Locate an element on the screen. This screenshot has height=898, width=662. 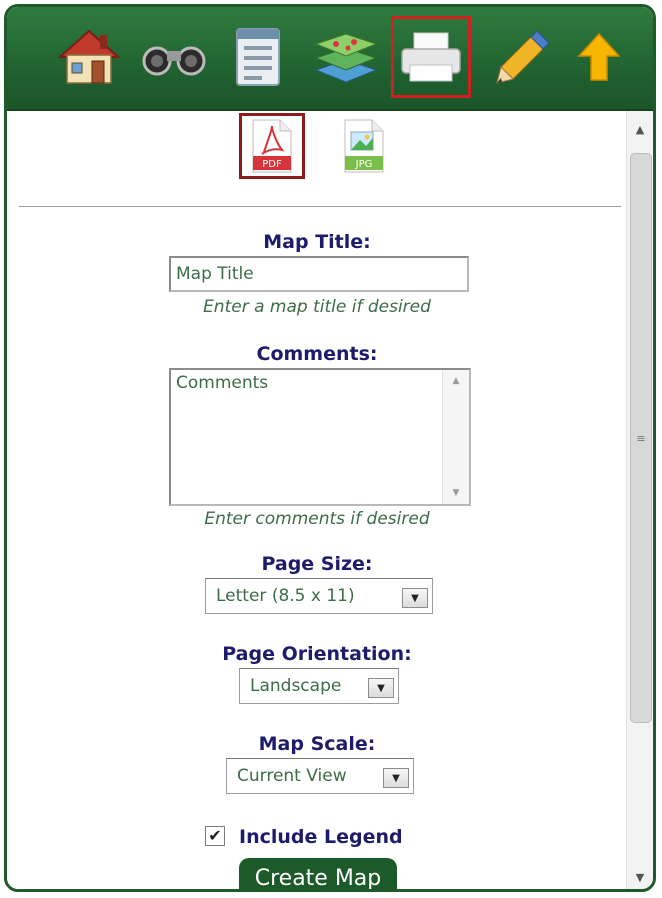
map-scale-label: Map Scale: is located at coordinates (317, 744).